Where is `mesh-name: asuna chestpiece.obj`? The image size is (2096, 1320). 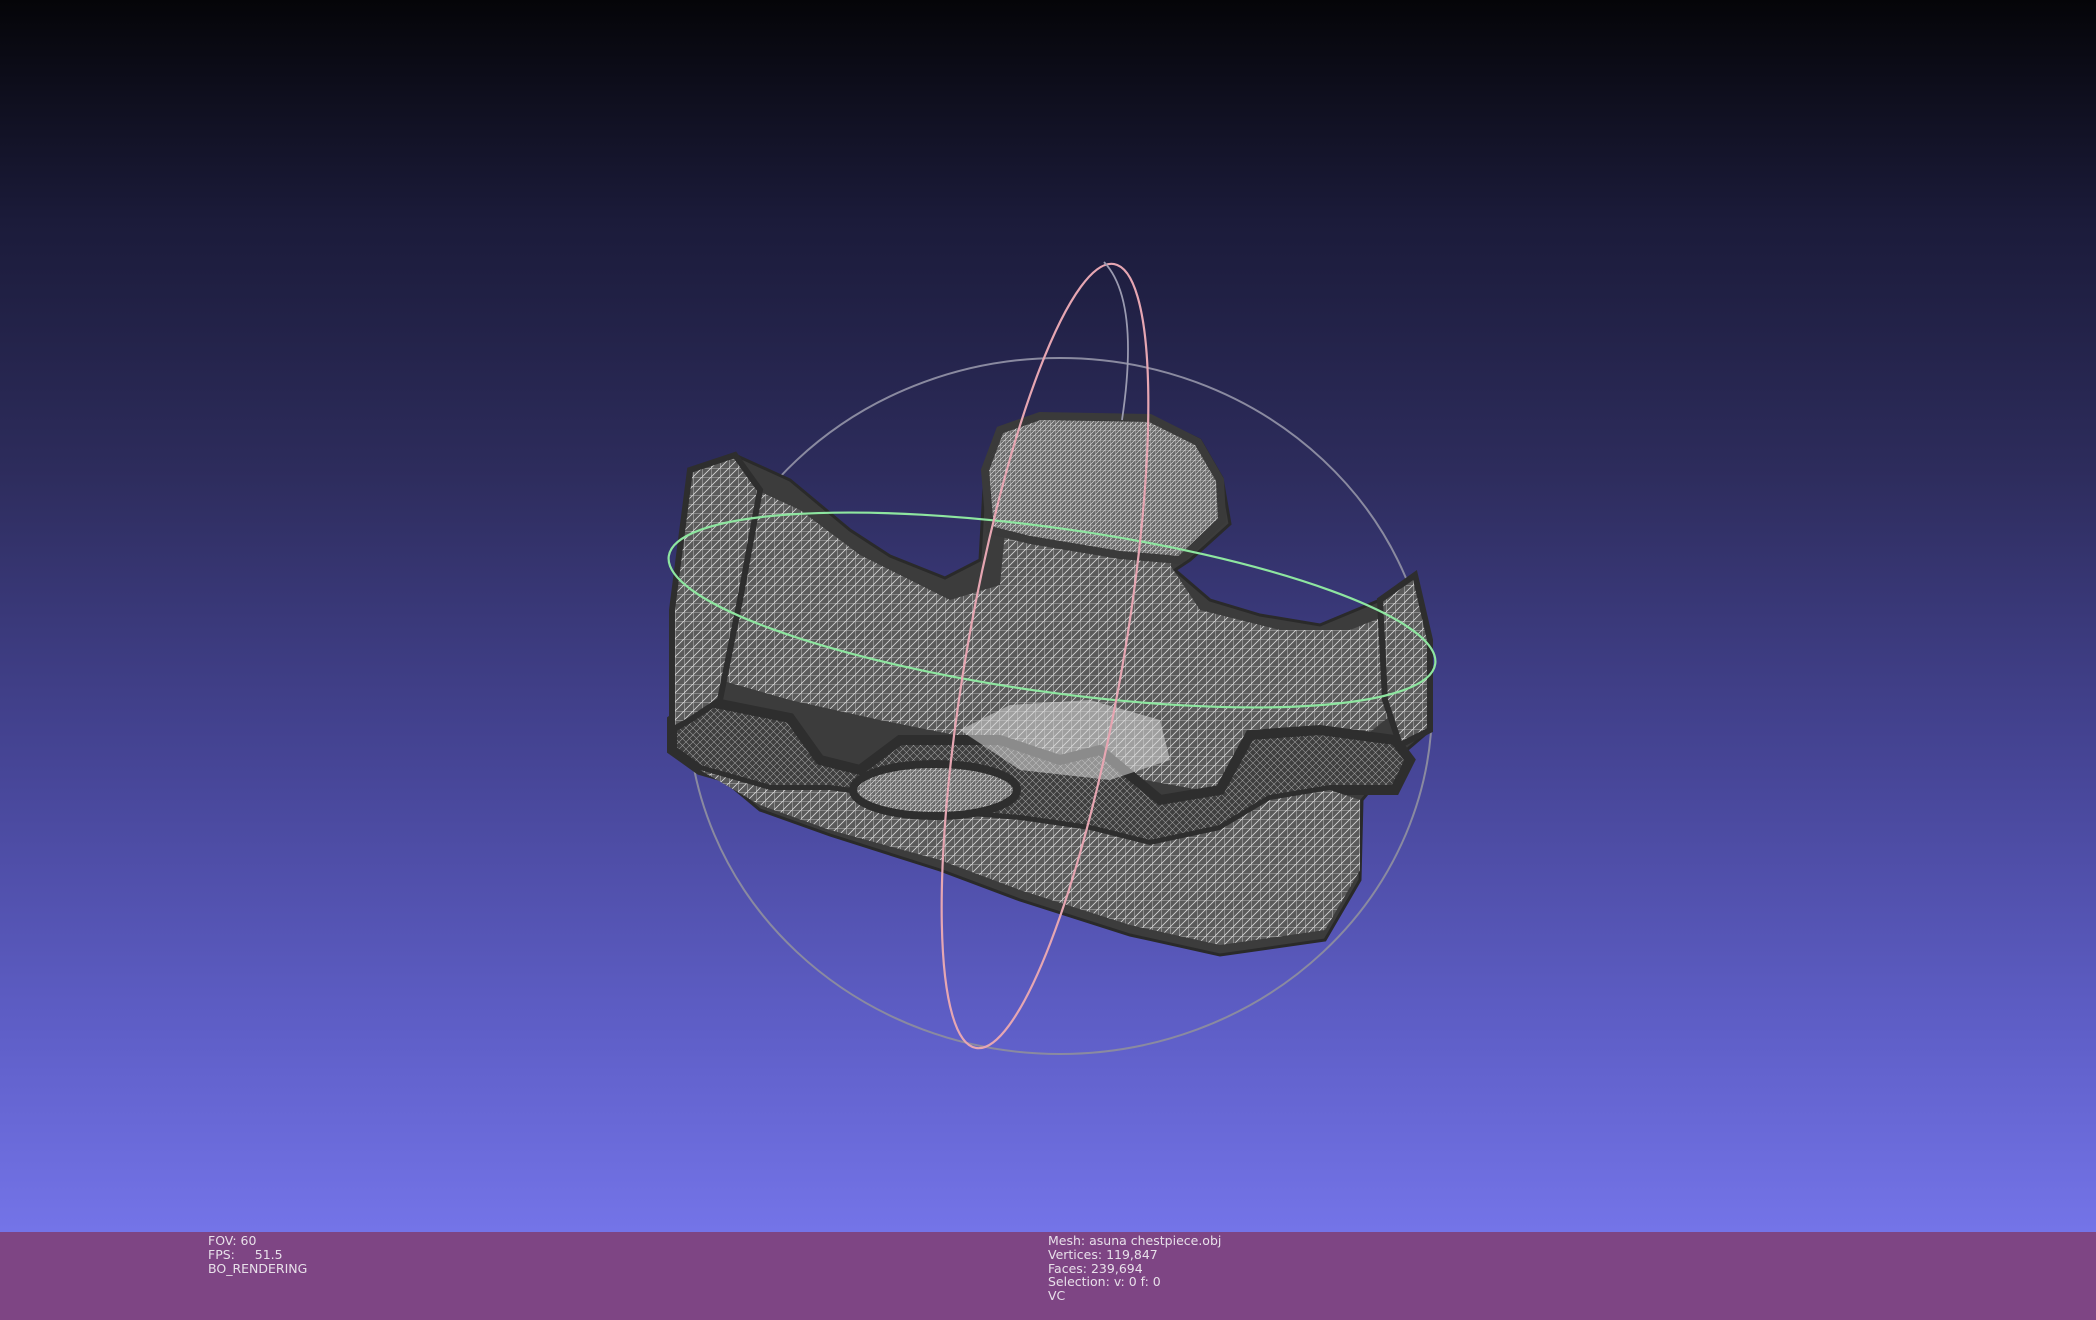
mesh-name: asuna chestpiece.obj is located at coordinates (1155, 1240).